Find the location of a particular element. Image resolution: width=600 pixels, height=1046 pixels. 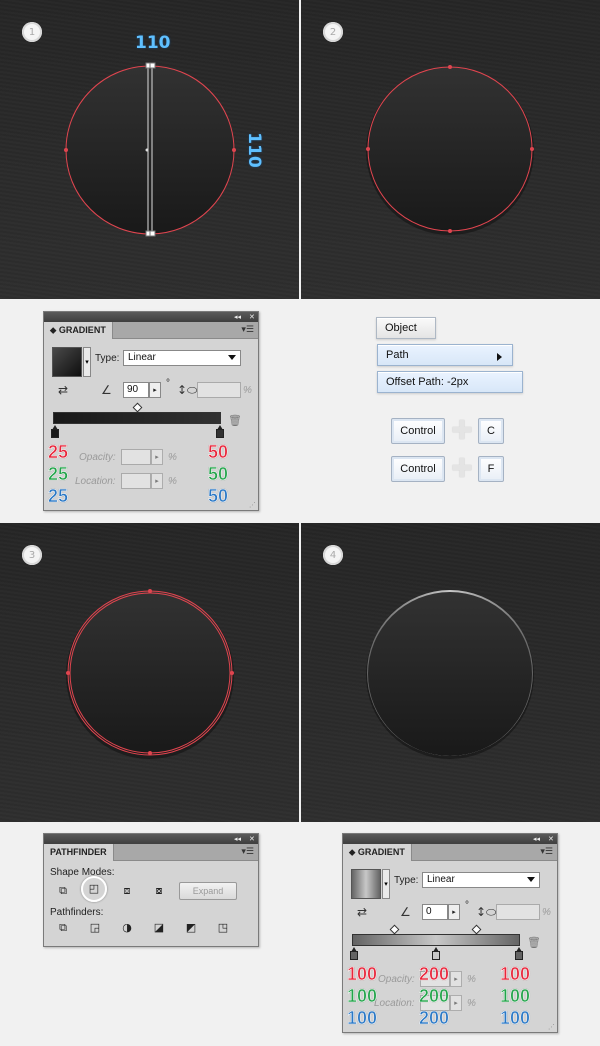

menu-offset-path: Offset Path: -2px is located at coordinates (450, 382).